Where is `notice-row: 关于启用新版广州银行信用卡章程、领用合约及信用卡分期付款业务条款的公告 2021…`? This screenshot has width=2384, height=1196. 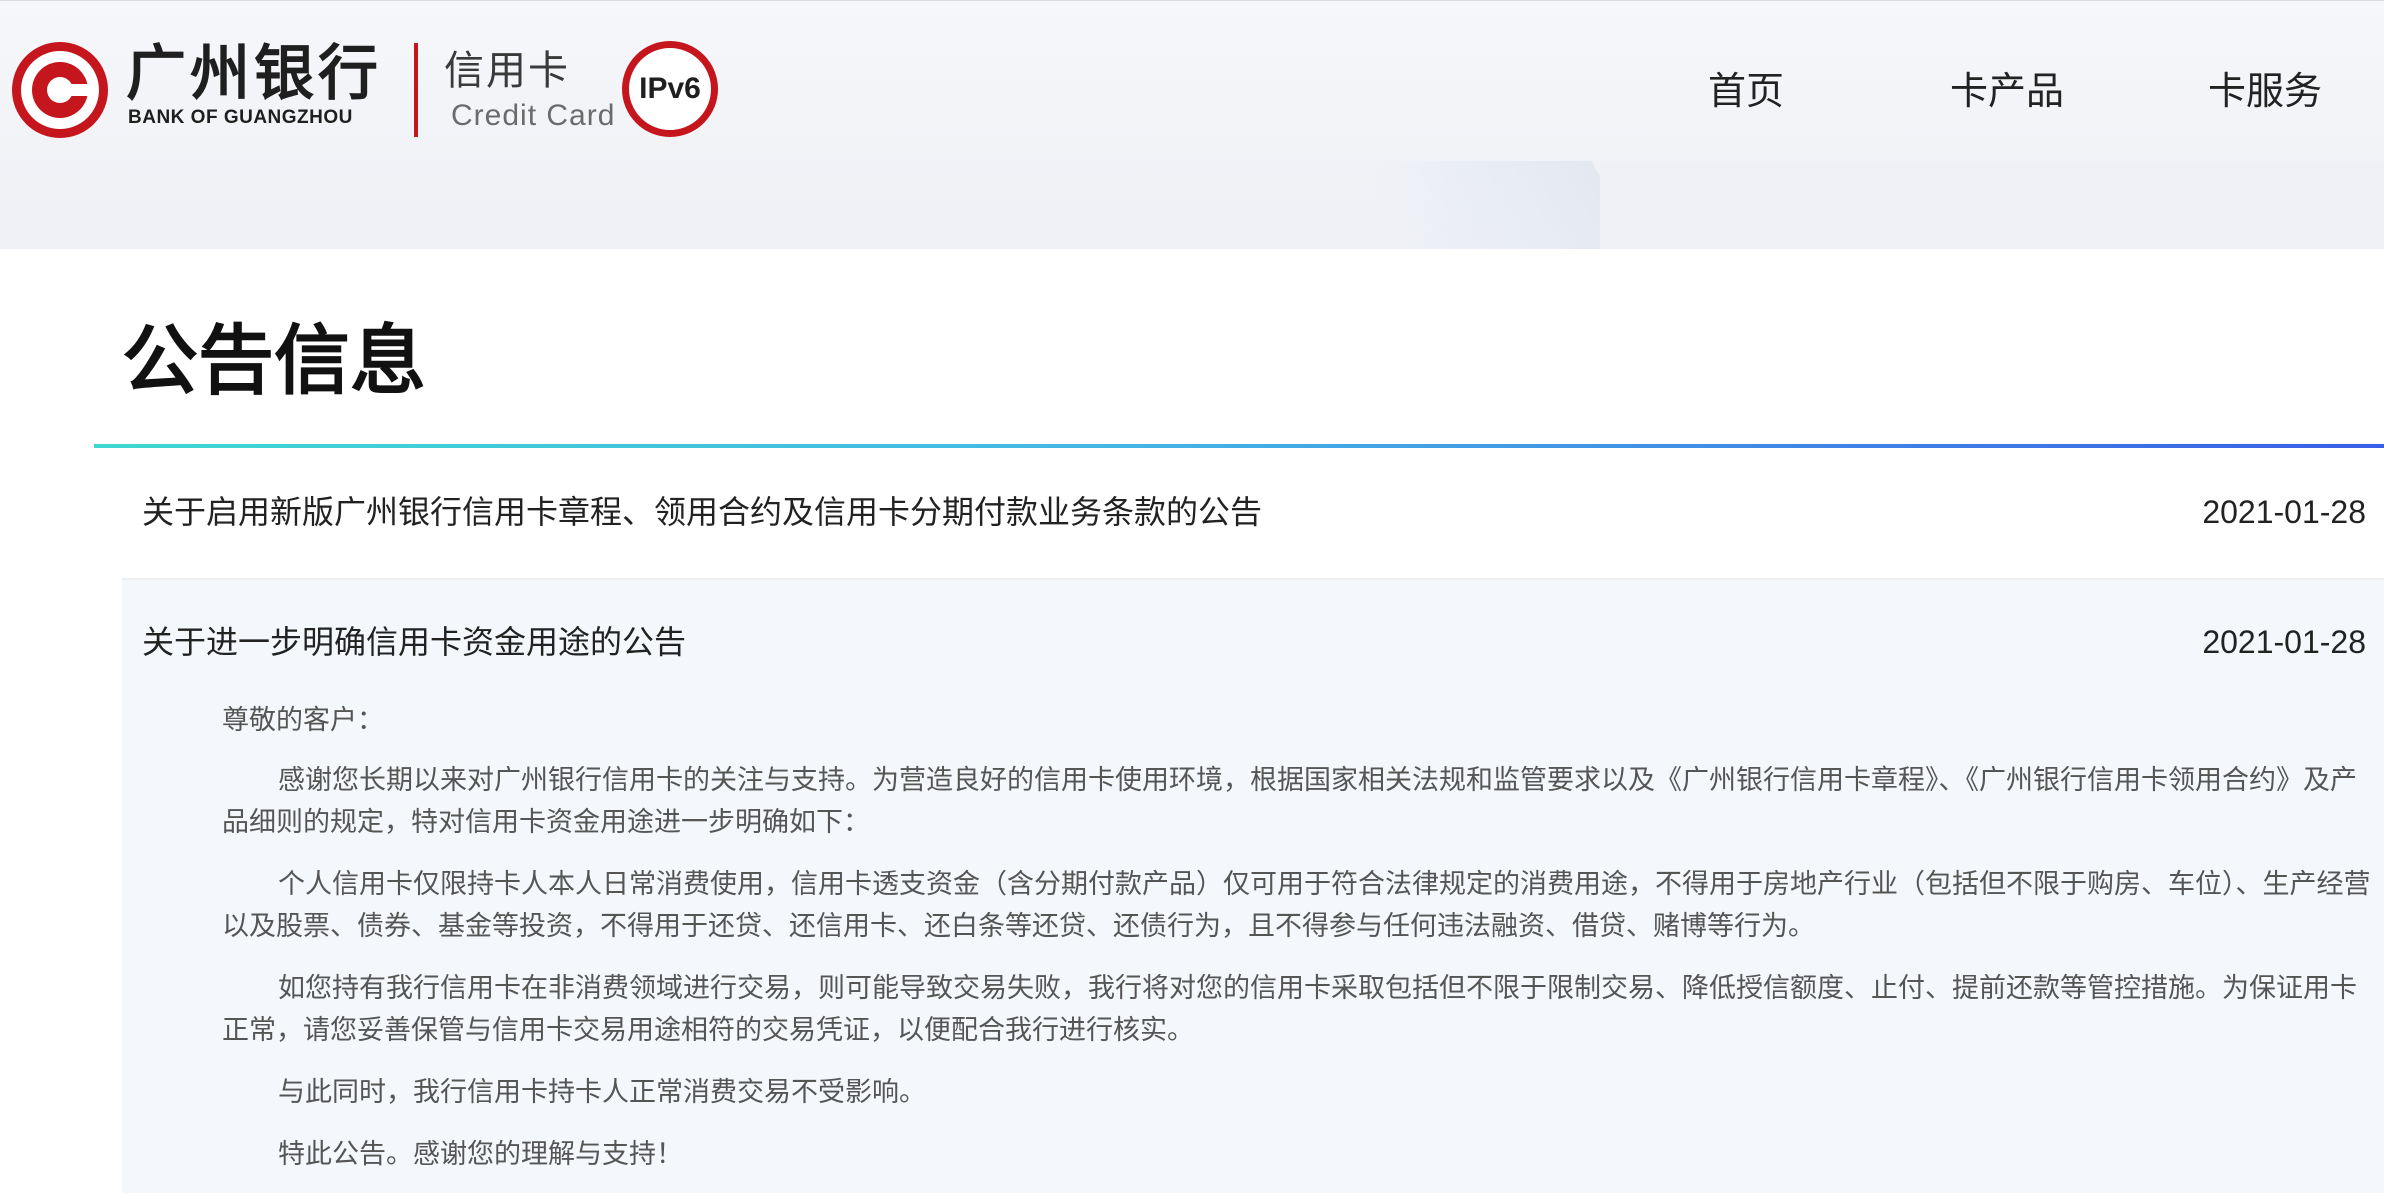 notice-row: 关于启用新版广州银行信用卡章程、领用合约及信用卡分期付款业务条款的公告 2021… is located at coordinates (1253, 515).